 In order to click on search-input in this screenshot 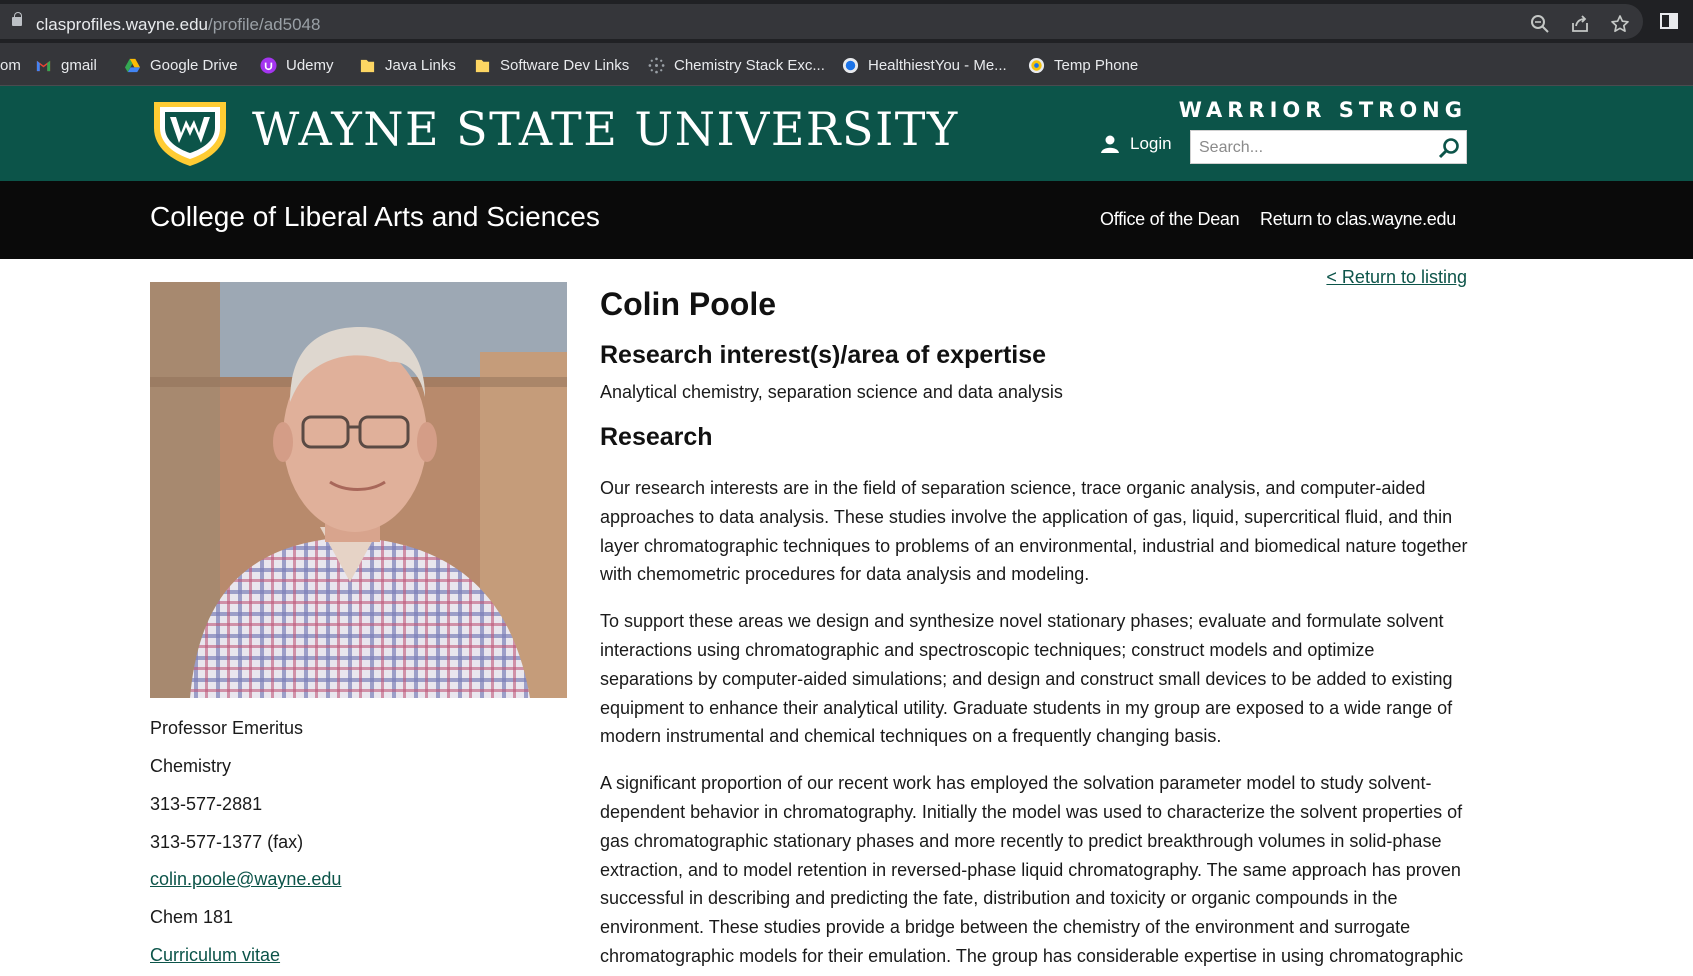, I will do `click(1309, 148)`.